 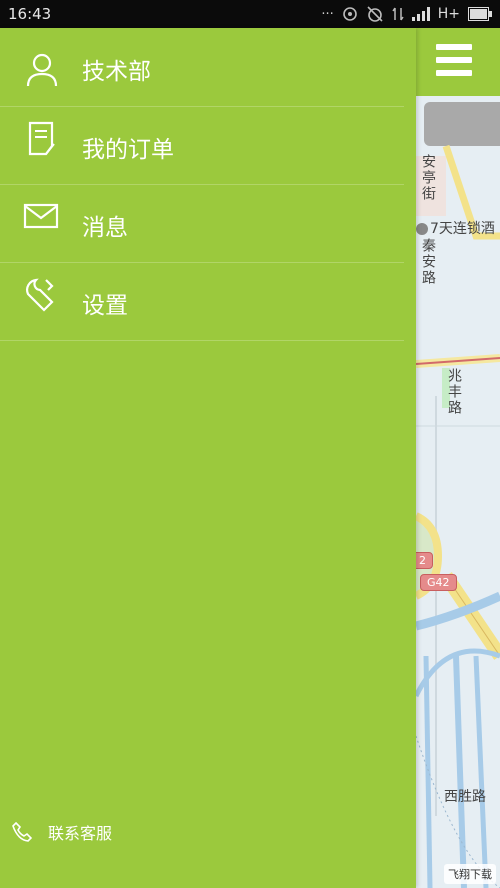 I want to click on drawer-item-label: 我的订单, so click(x=128, y=149).